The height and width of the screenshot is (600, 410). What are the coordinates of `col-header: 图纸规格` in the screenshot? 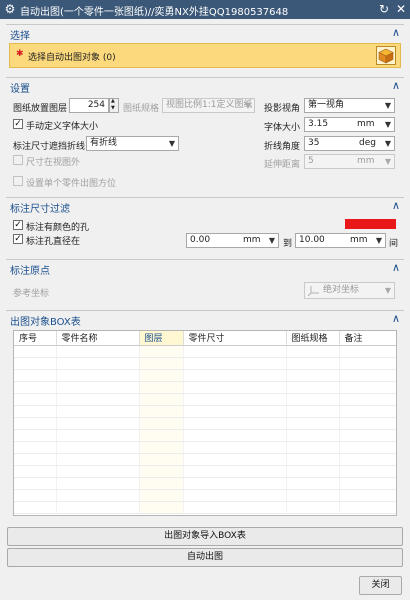 It's located at (313, 338).